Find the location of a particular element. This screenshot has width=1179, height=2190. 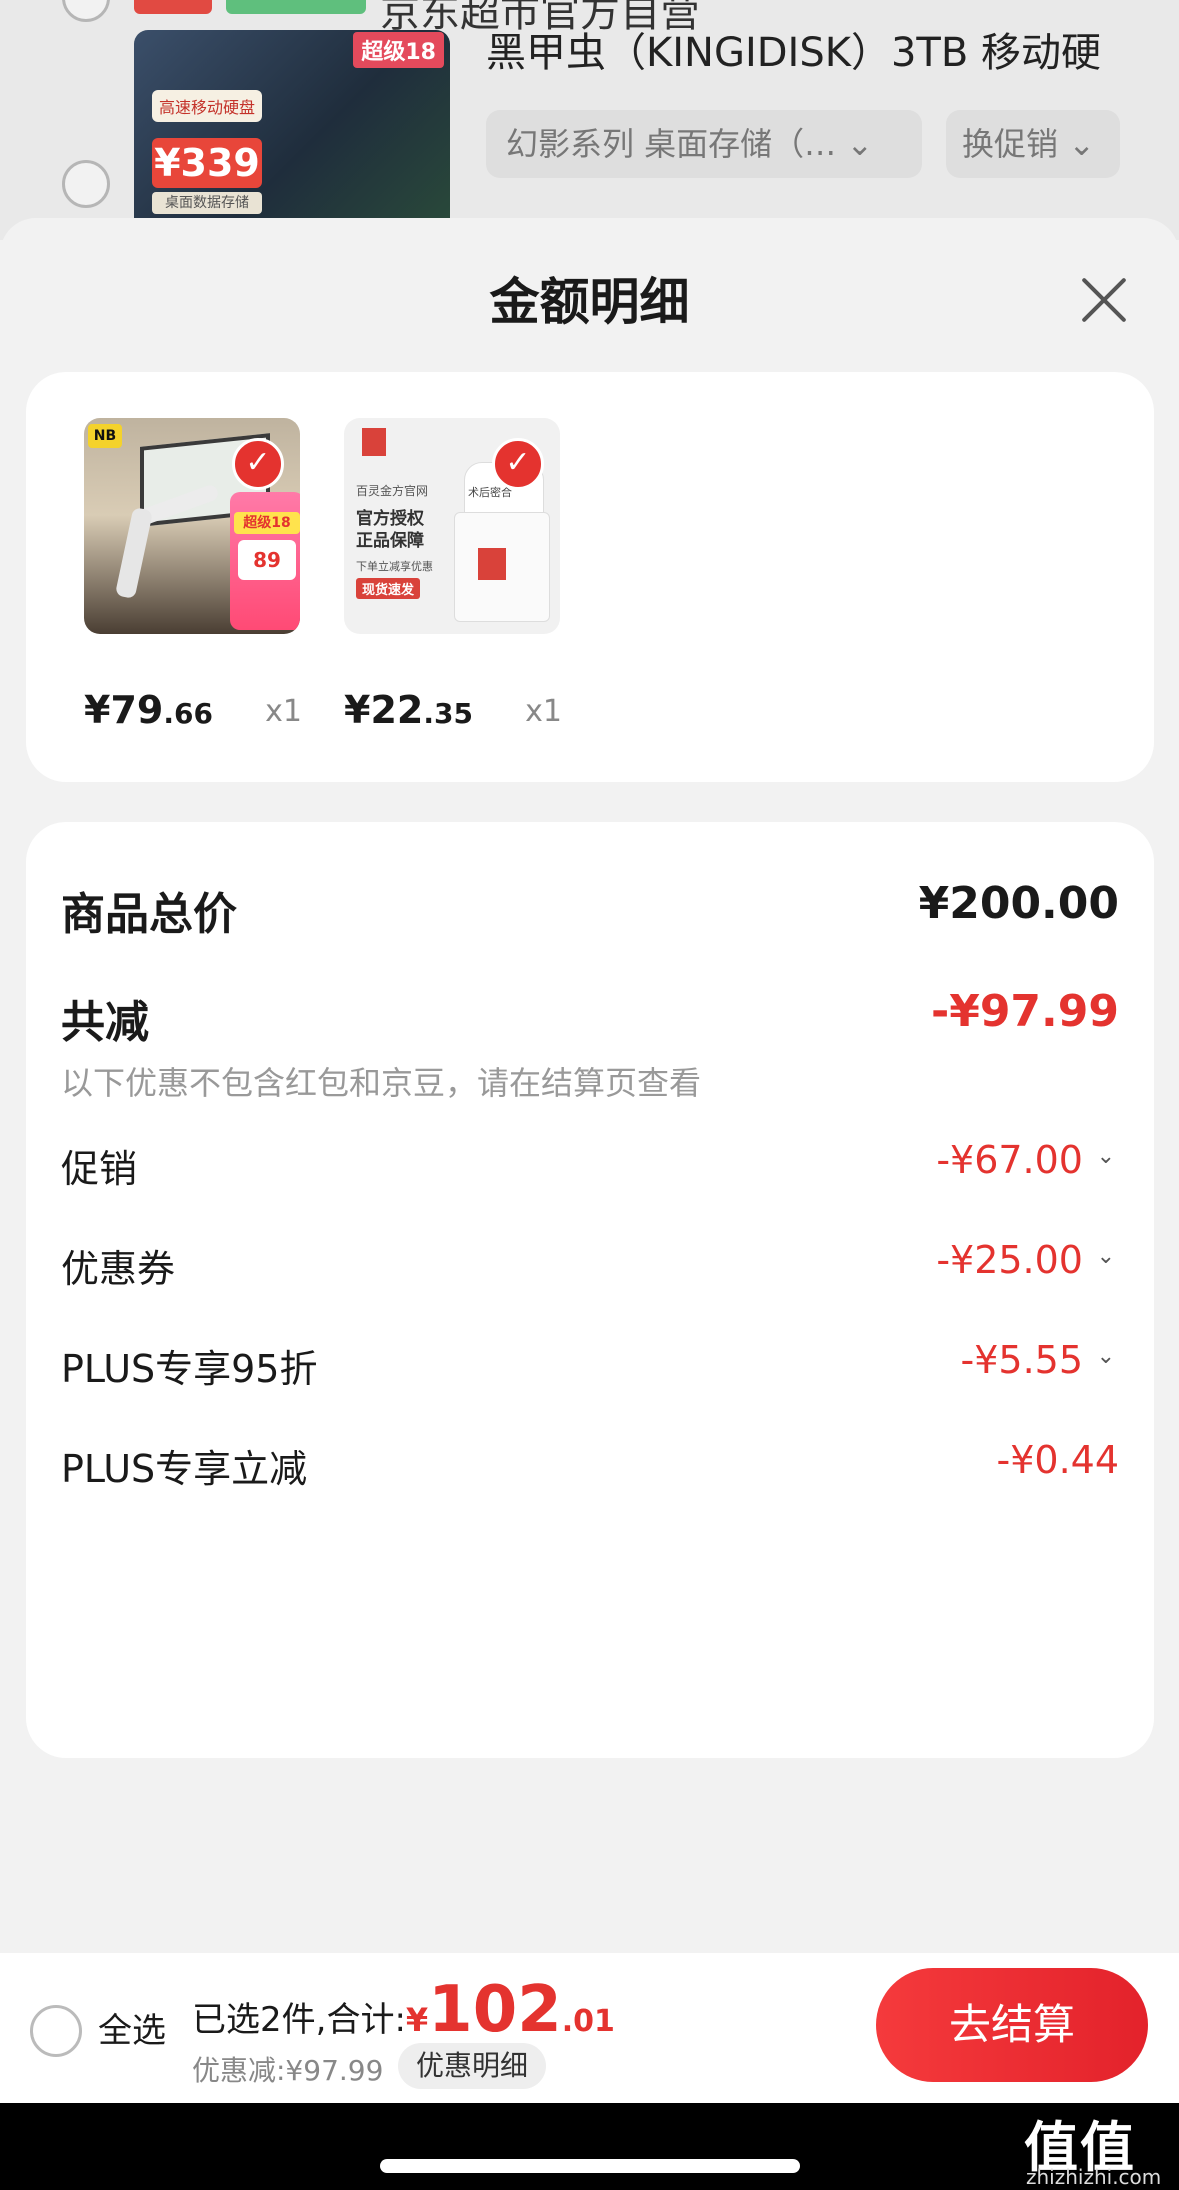

selection-summary: 已选2件,合计:¥102.01 is located at coordinates (403, 2010).